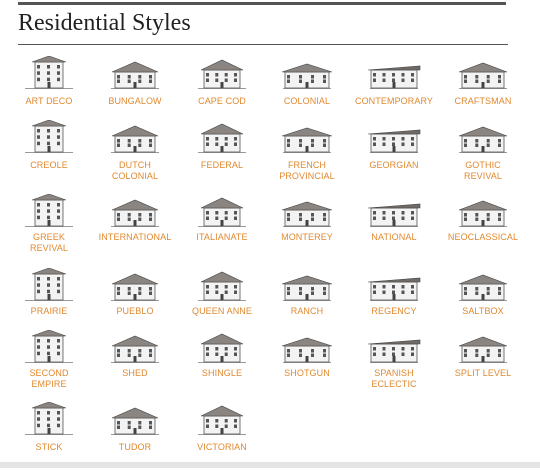 Image resolution: width=540 pixels, height=472 pixels. Describe the element at coordinates (483, 303) in the screenshot. I see `style-tile: SALTBOX` at that location.